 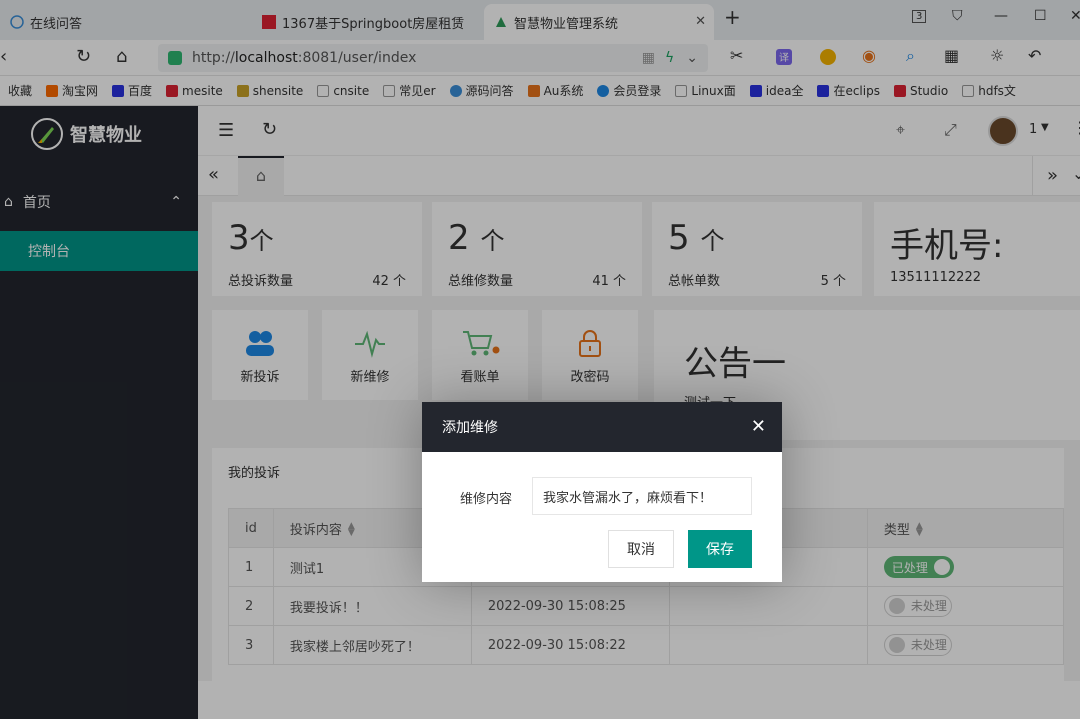 What do you see at coordinates (642, 496) in the screenshot?
I see `repair-content-input` at bounding box center [642, 496].